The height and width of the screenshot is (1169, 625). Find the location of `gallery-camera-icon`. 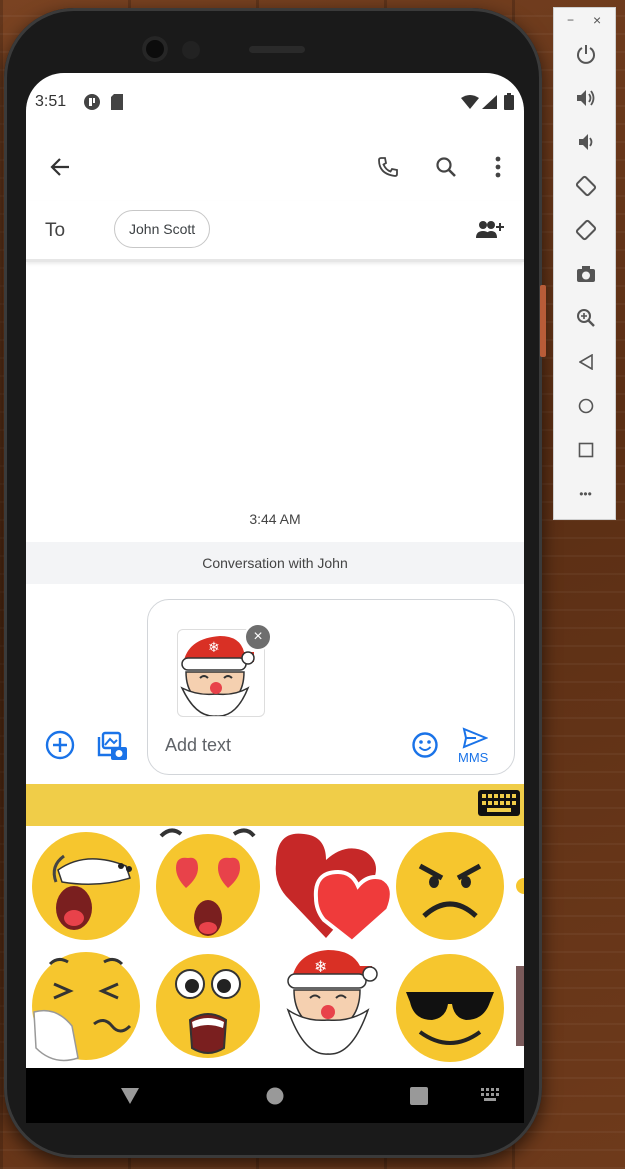

gallery-camera-icon is located at coordinates (112, 746).